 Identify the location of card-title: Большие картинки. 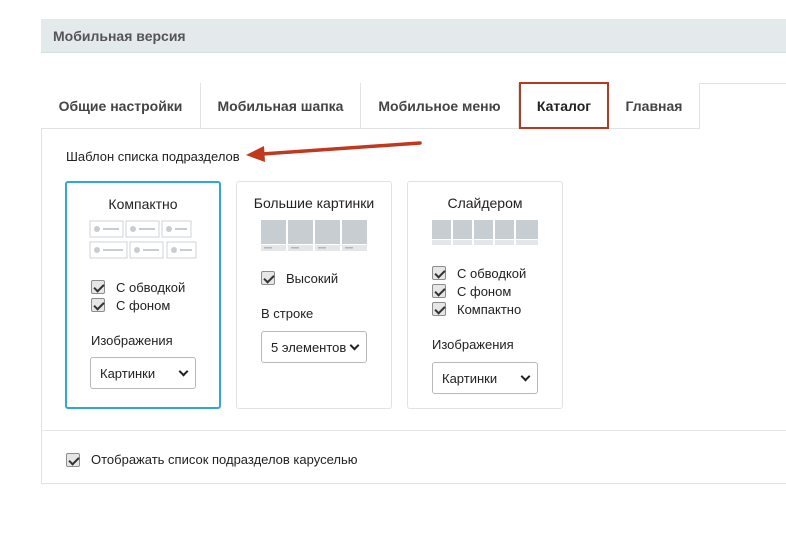
(314, 203).